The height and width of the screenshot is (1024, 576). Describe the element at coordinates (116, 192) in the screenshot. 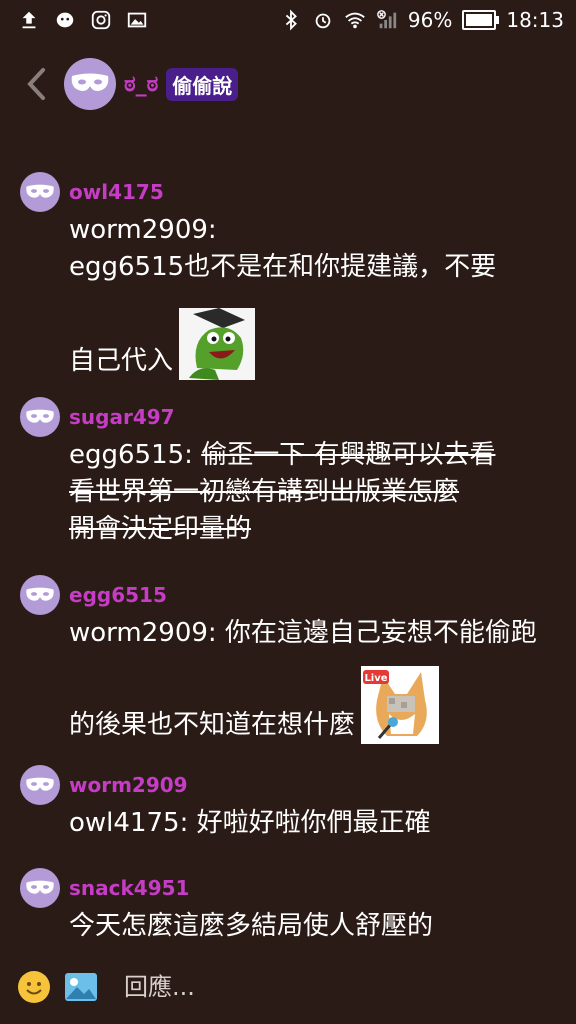

I see `message-username: owl4175` at that location.